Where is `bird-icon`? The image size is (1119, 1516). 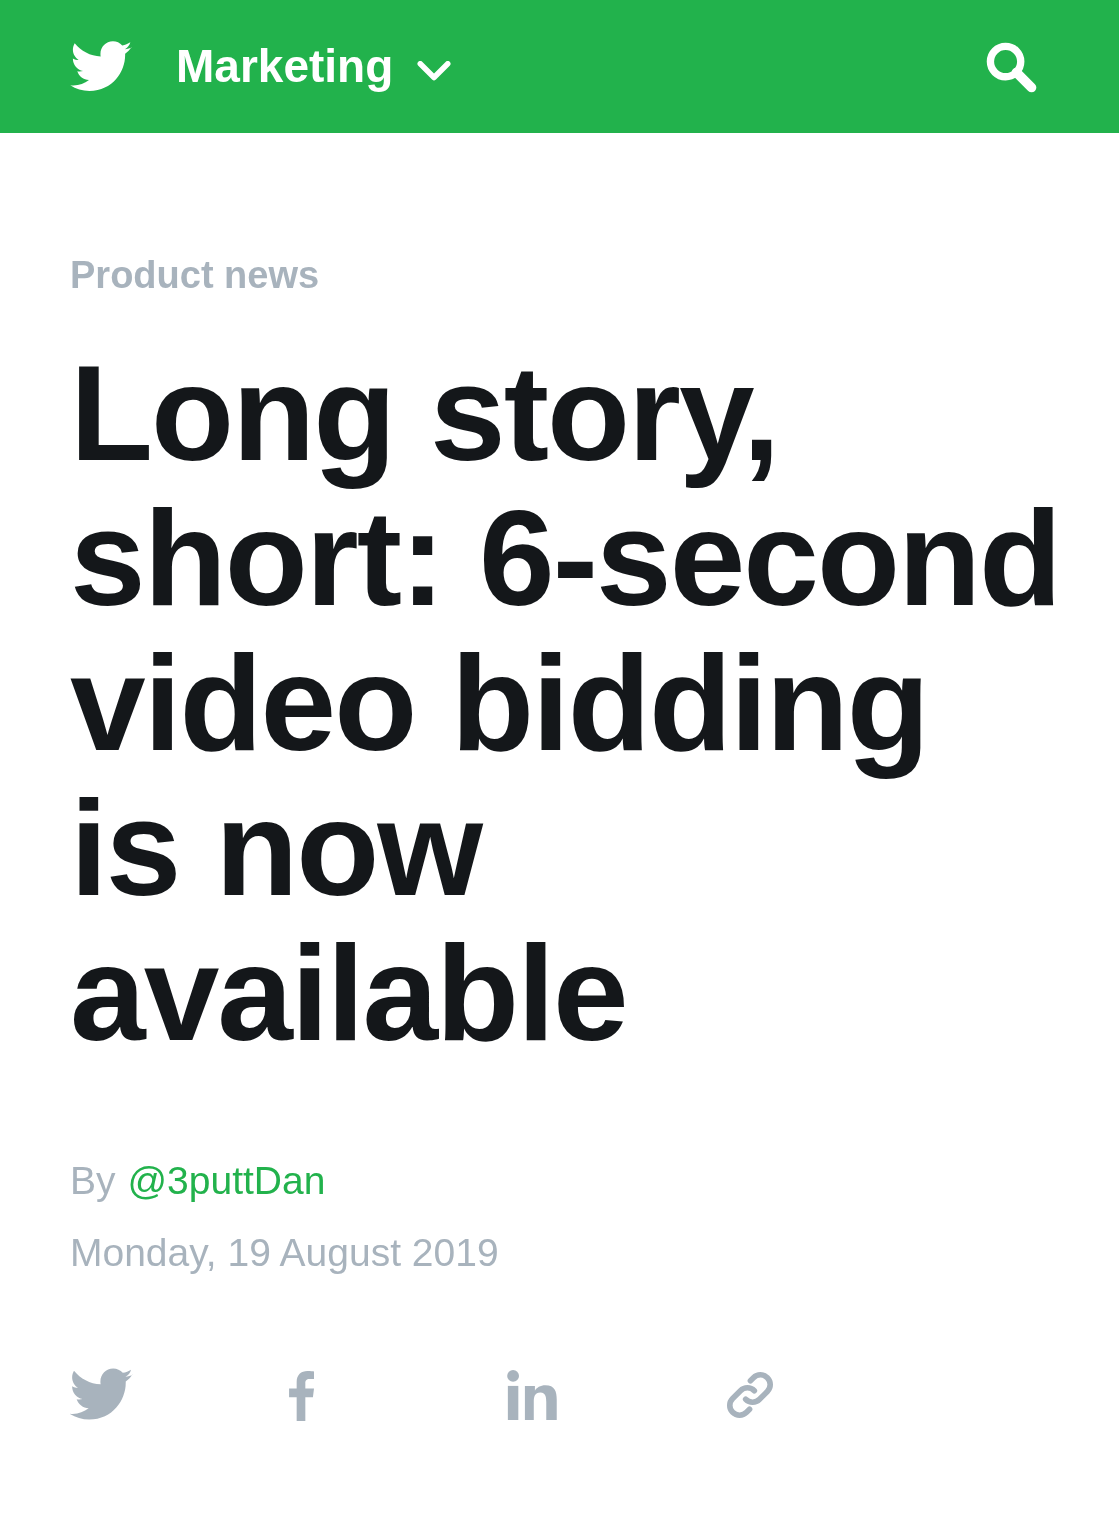
bird-icon is located at coordinates (102, 1395).